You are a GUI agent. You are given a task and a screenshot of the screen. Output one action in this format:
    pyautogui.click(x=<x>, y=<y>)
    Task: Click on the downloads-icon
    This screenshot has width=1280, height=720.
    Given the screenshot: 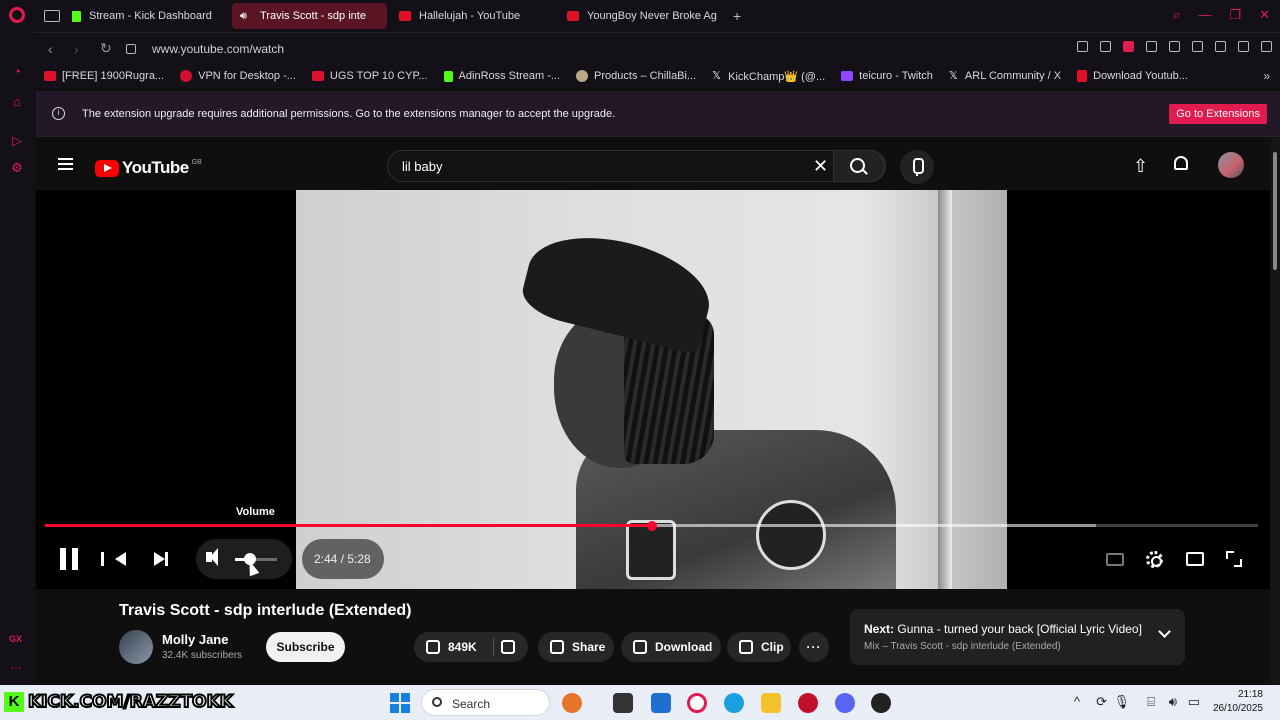 What is the action you would take?
    pyautogui.click(x=1243, y=46)
    